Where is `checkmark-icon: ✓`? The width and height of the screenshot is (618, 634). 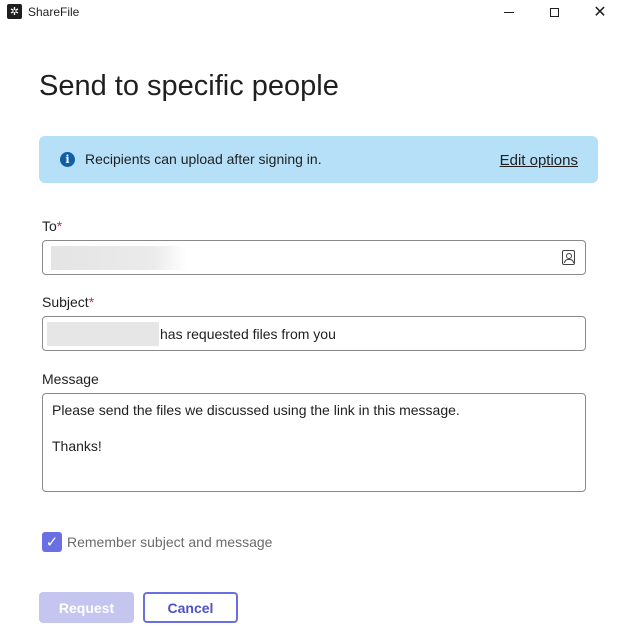
checkmark-icon: ✓ is located at coordinates (52, 541).